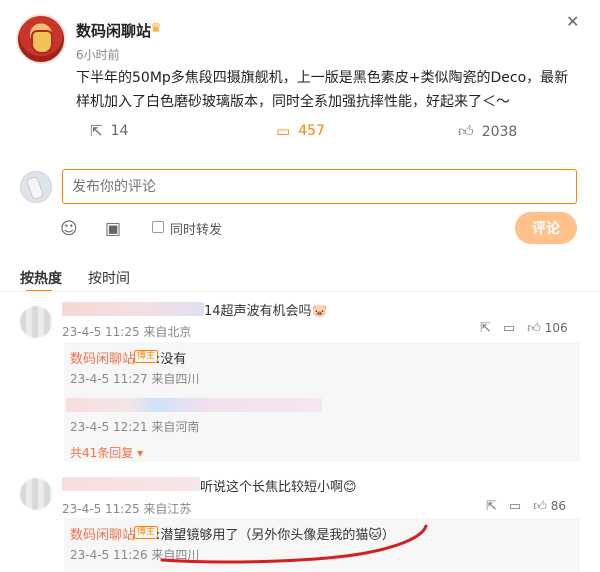 This screenshot has height=572, width=600. Describe the element at coordinates (158, 227) in the screenshot. I see `repost-checkbox` at that location.